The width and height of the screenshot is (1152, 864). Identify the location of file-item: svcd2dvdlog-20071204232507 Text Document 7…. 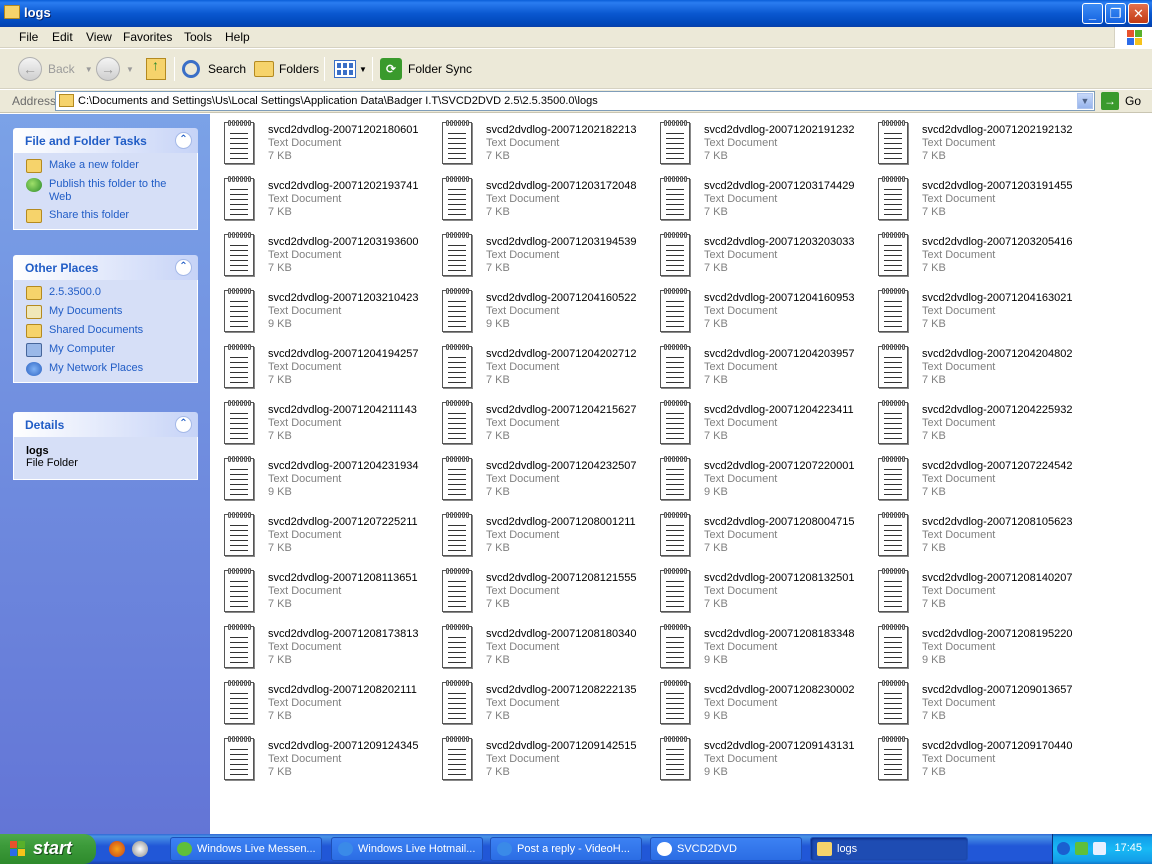
(537, 478).